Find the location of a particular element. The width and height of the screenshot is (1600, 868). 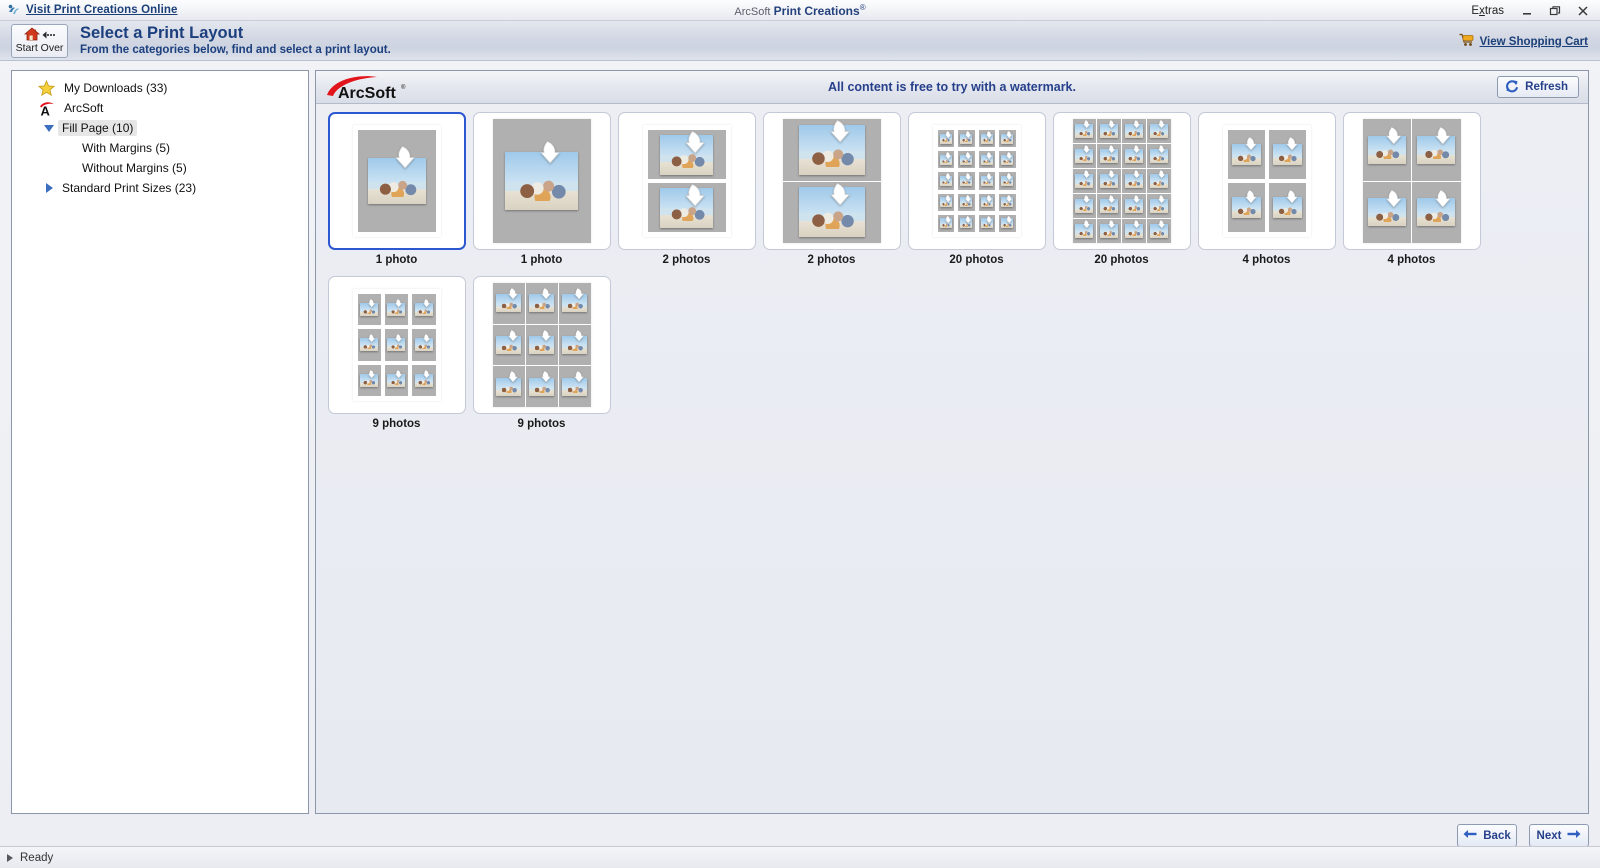

restore-icon is located at coordinates (1555, 10).